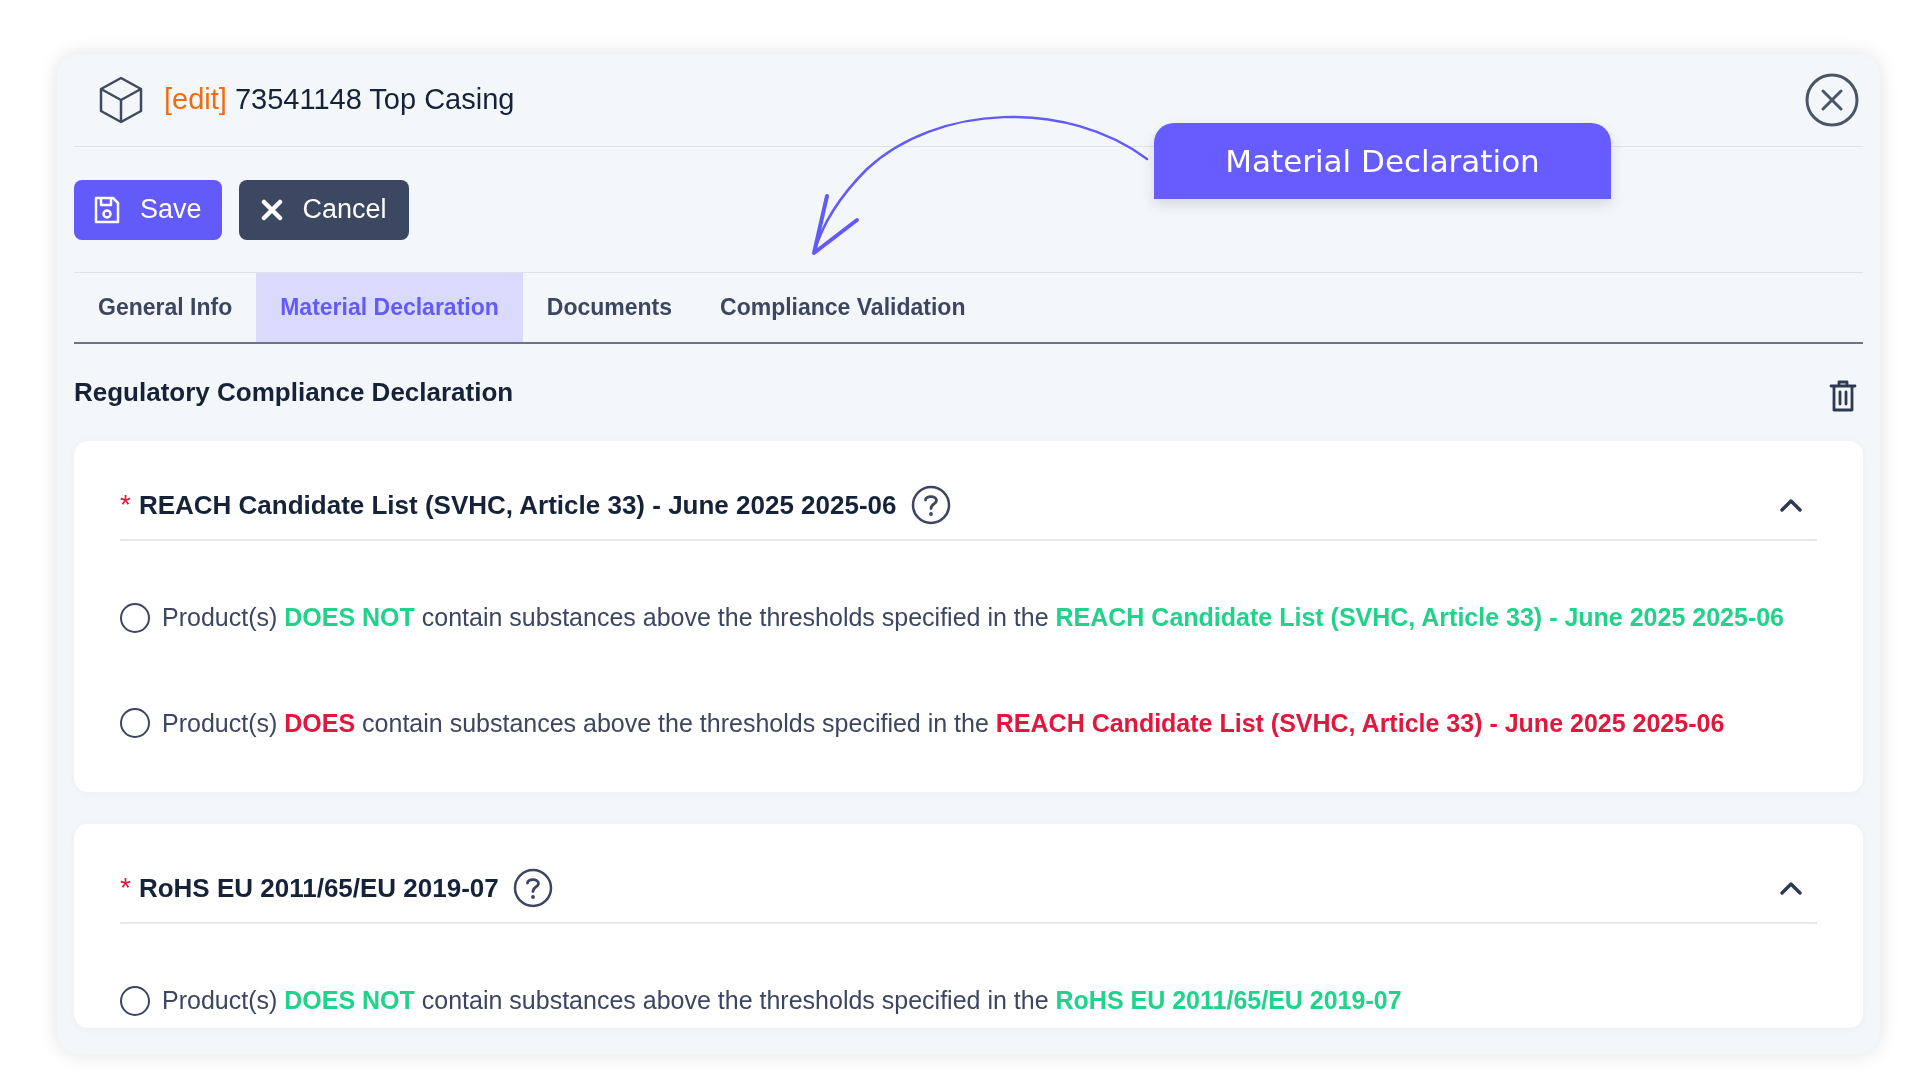  Describe the element at coordinates (782, 1000) in the screenshot. I see `option-label: Product(s) DOES NOT contain substances above the thresholds specified in the RoHS EU 2011/65/EU 2019-07` at that location.